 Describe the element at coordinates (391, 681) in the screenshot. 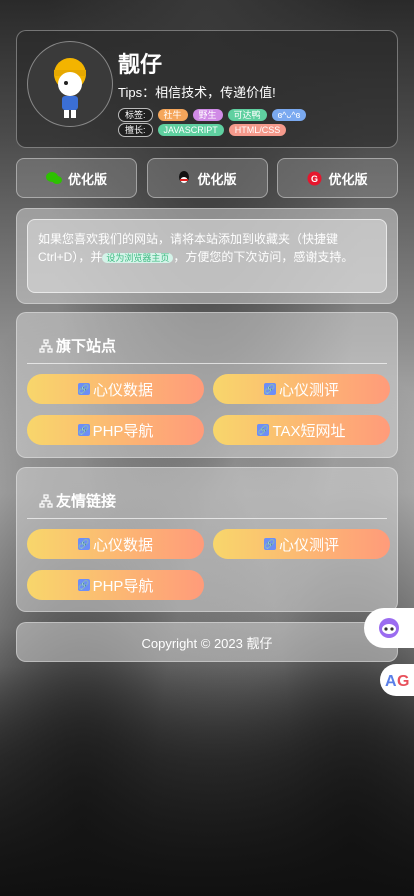

I see `svg-text: A` at that location.